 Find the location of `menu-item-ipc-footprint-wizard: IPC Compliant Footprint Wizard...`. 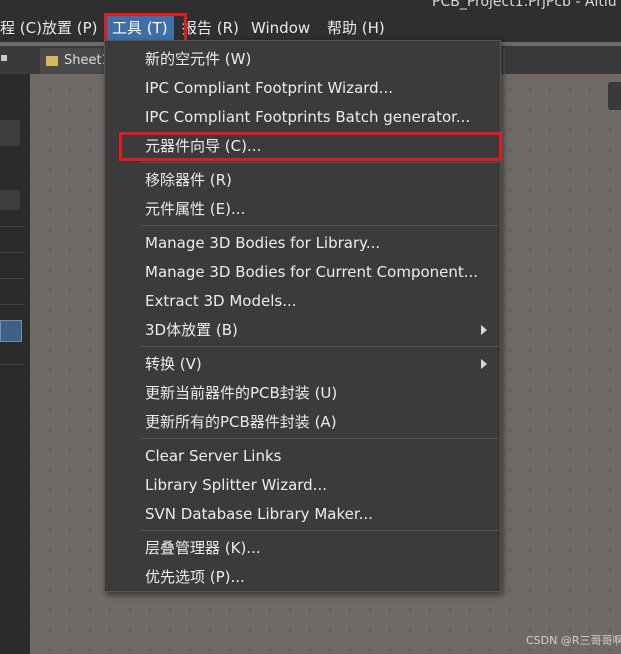

menu-item-ipc-footprint-wizard: IPC Compliant Footprint Wizard... is located at coordinates (269, 88).